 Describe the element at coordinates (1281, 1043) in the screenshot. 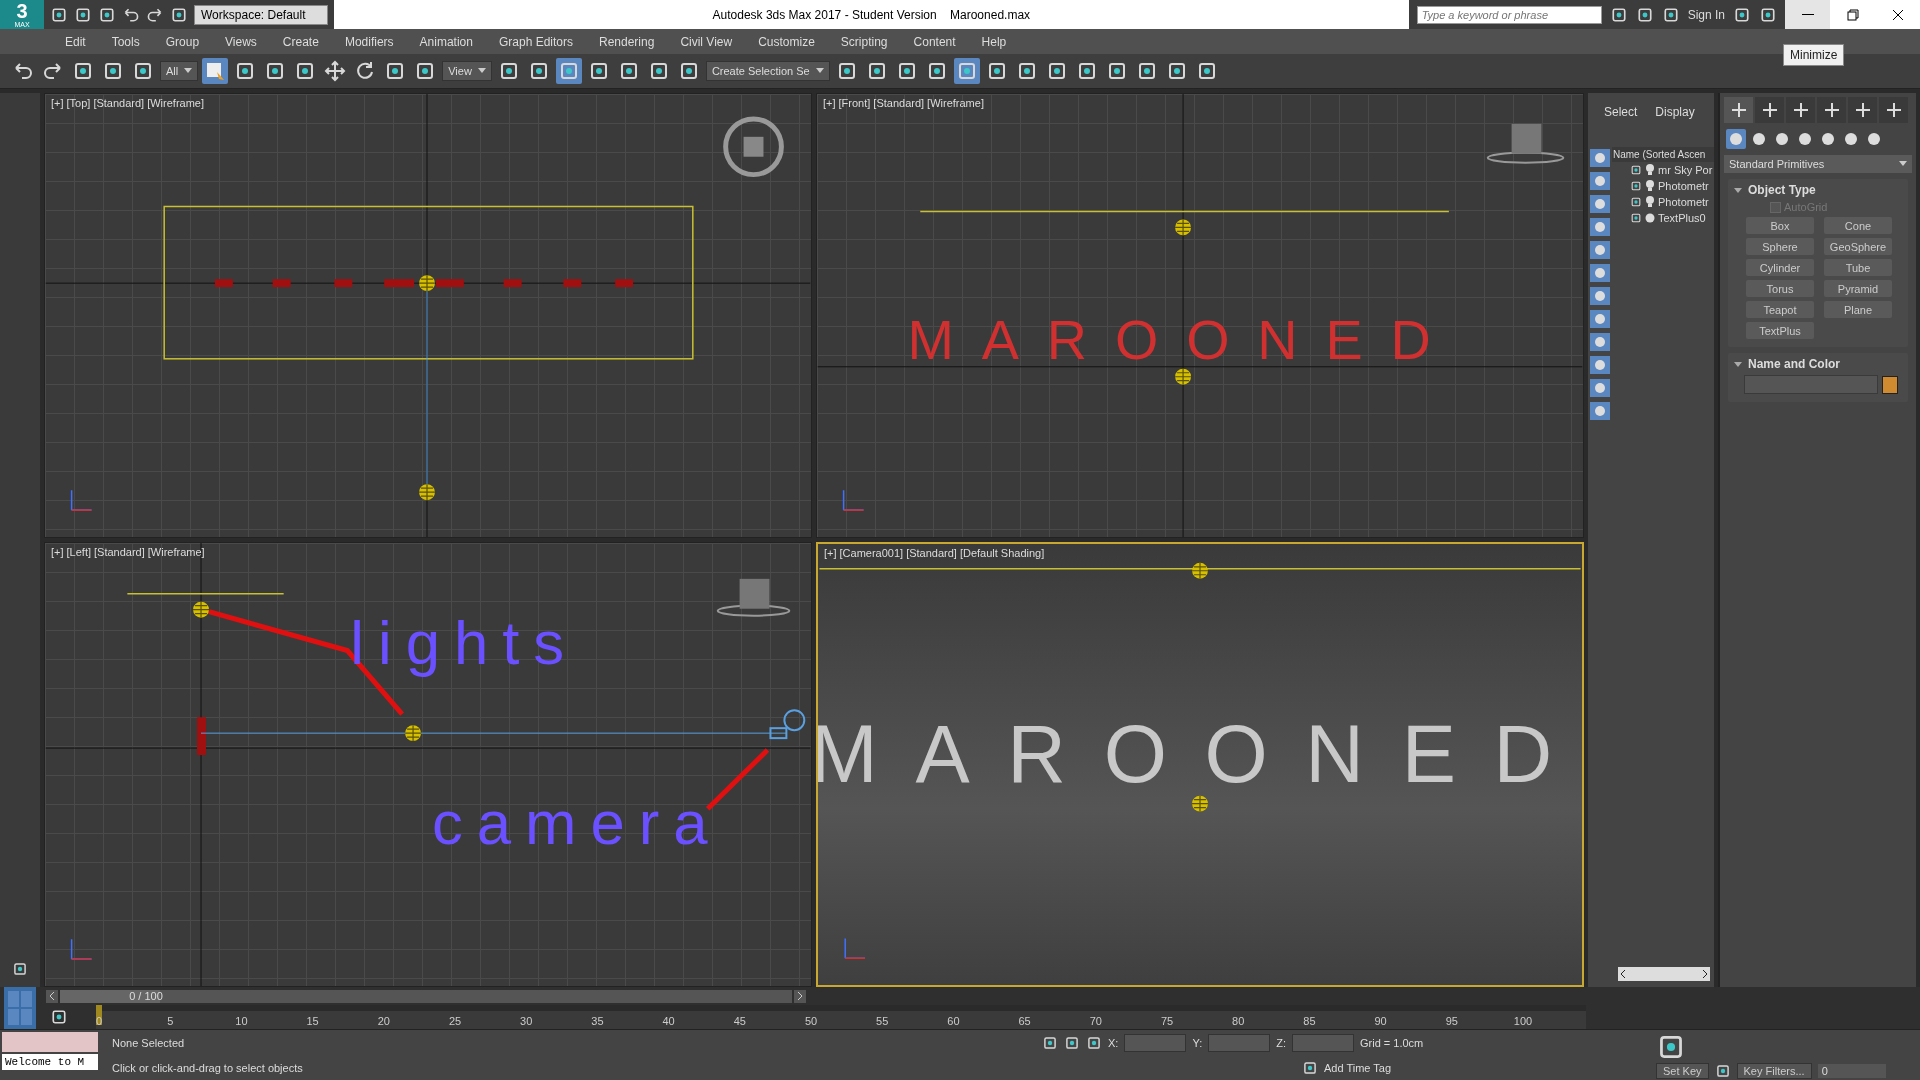

I see `coordinate-label: Z:` at that location.